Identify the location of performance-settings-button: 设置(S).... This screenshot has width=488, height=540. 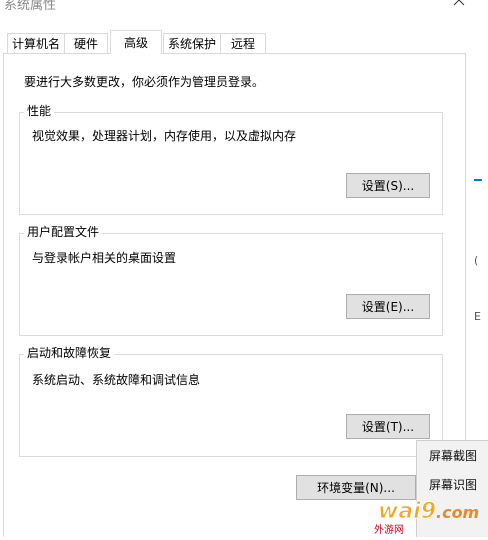
(388, 185).